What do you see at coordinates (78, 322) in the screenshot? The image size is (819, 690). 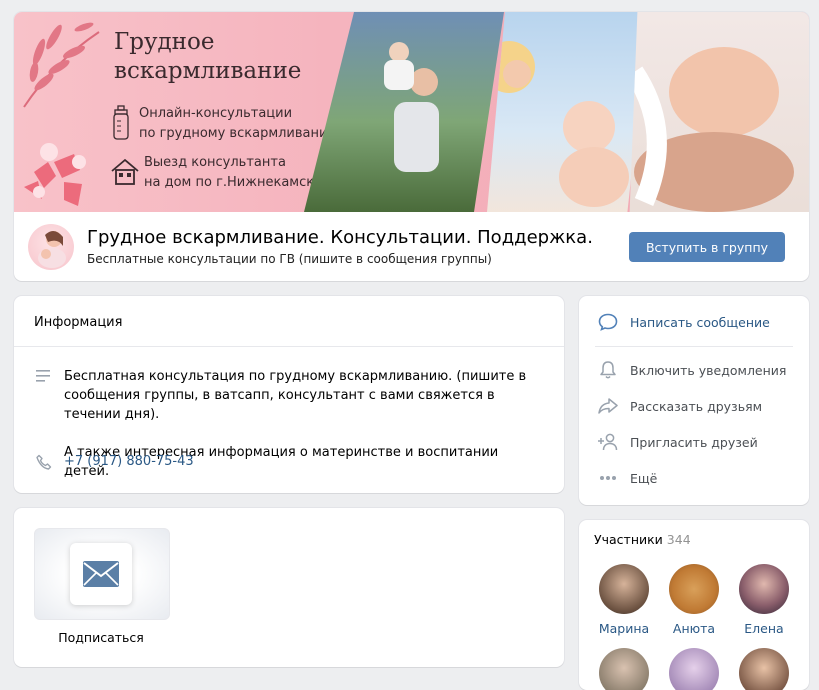 I see `info-header: Информация` at bounding box center [78, 322].